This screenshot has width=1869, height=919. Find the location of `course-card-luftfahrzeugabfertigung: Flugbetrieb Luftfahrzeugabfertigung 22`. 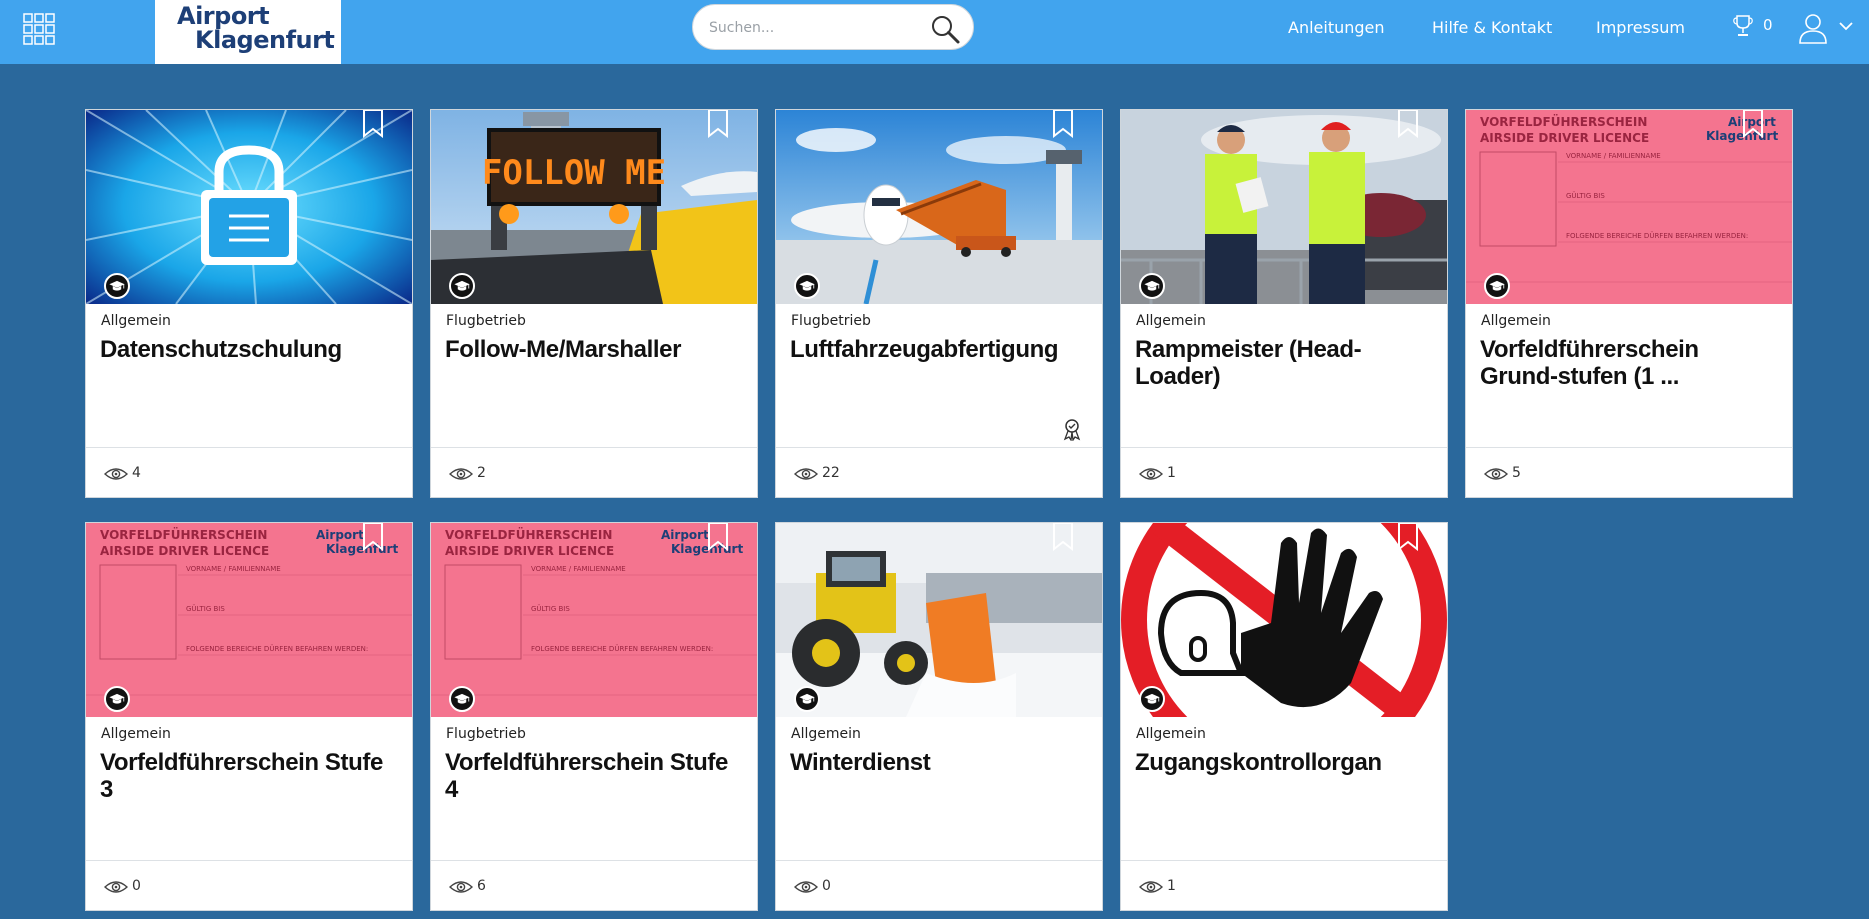

course-card-luftfahrzeugabfertigung: Flugbetrieb Luftfahrzeugabfertigung 22 is located at coordinates (939, 303).